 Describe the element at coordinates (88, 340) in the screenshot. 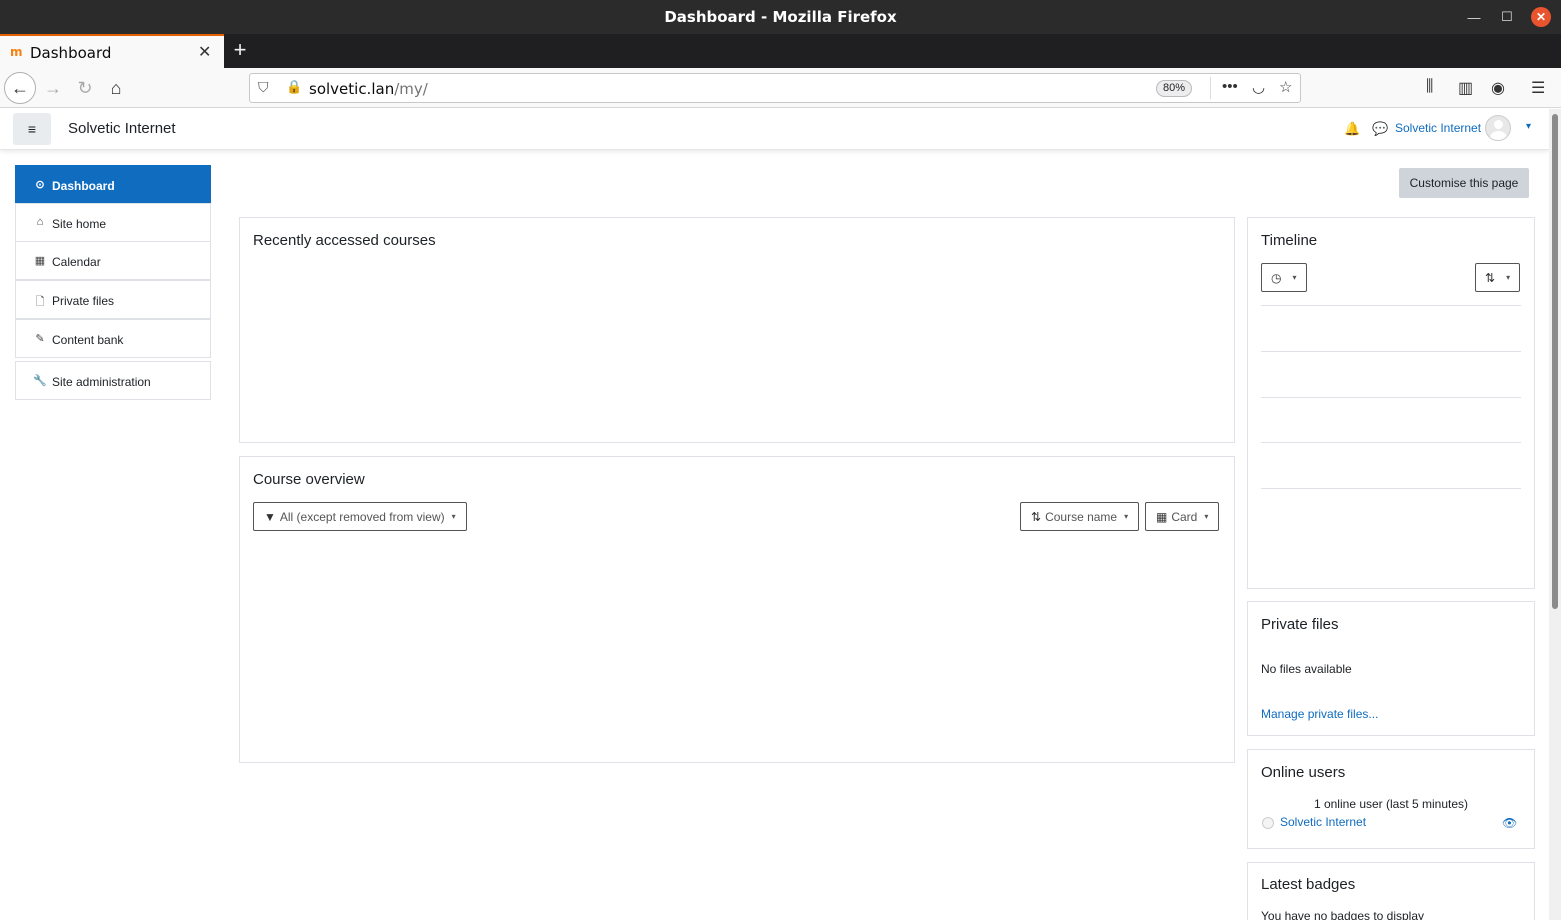

I see `drawer-item-label: Content bank` at that location.